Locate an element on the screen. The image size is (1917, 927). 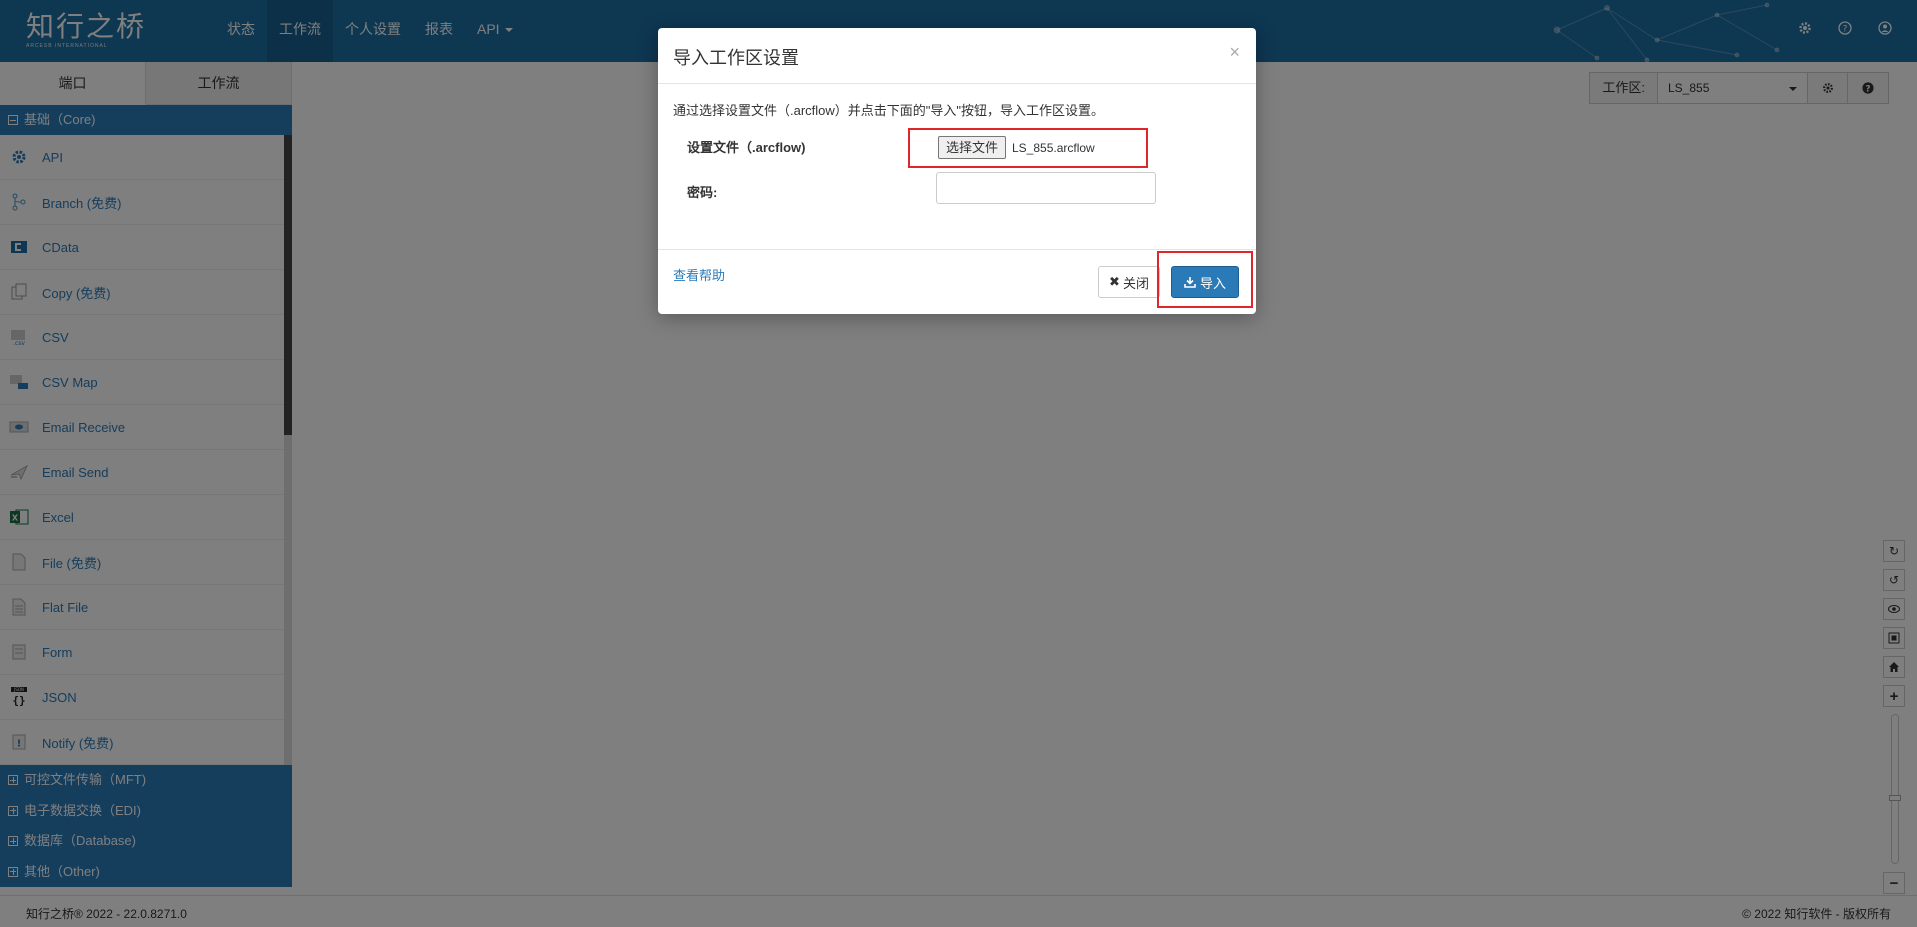
selected-file-name: LS_855.arcflow is located at coordinates (1053, 148).